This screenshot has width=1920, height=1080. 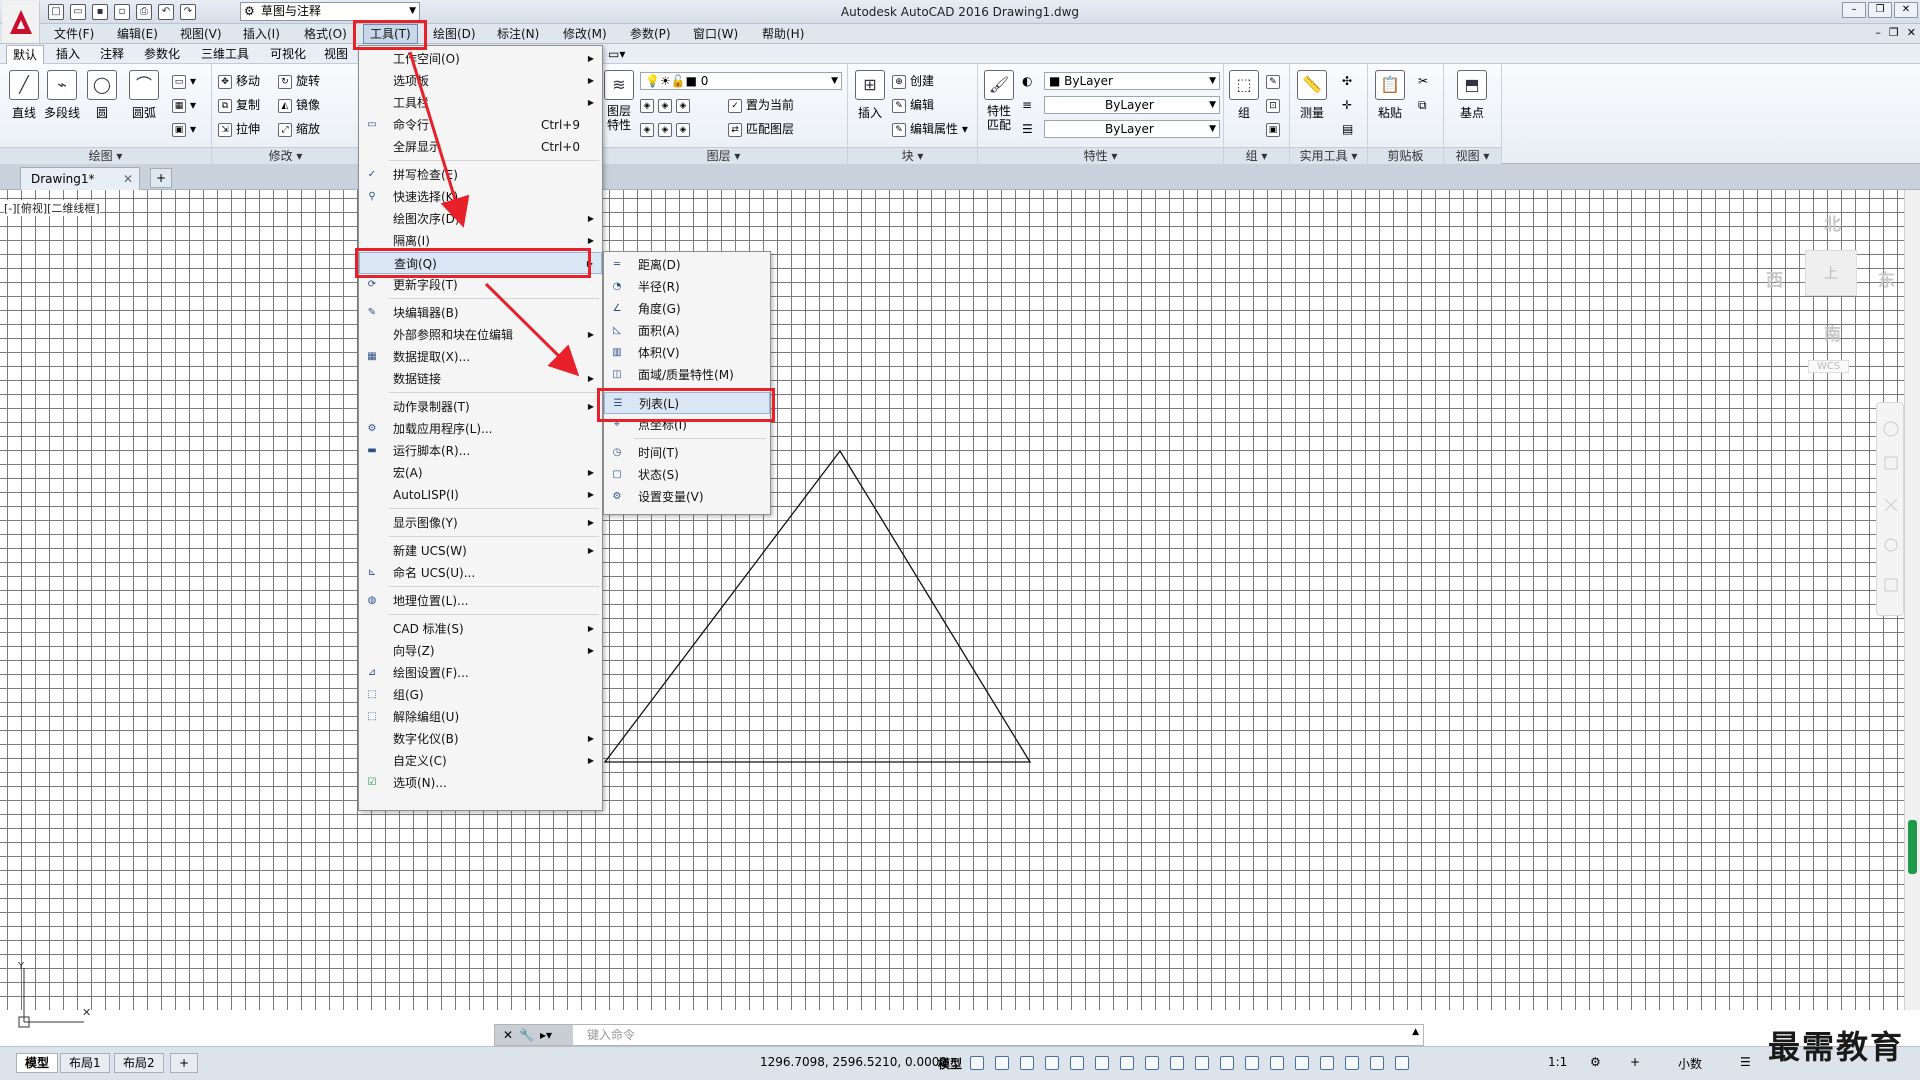 I want to click on polar-toggle-icon, so click(x=1102, y=1063).